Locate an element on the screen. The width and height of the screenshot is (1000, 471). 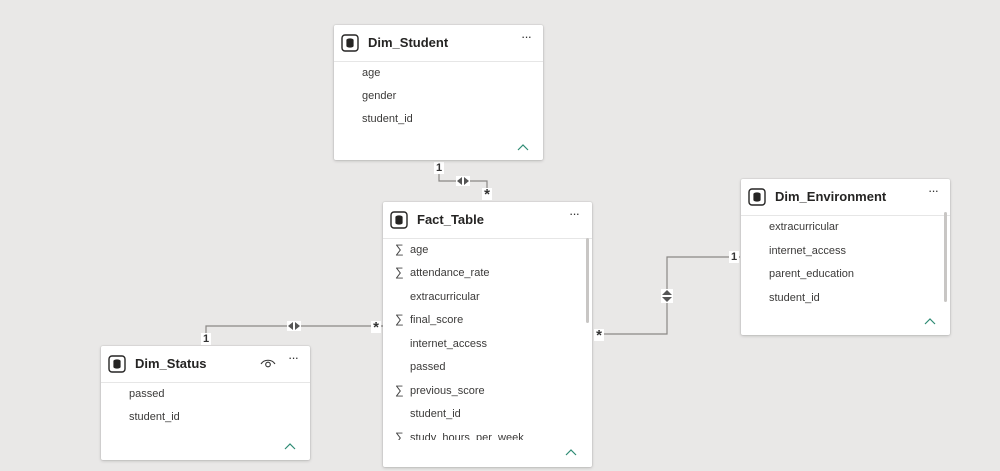
cardinality-many-status: * is located at coordinates (376, 327).